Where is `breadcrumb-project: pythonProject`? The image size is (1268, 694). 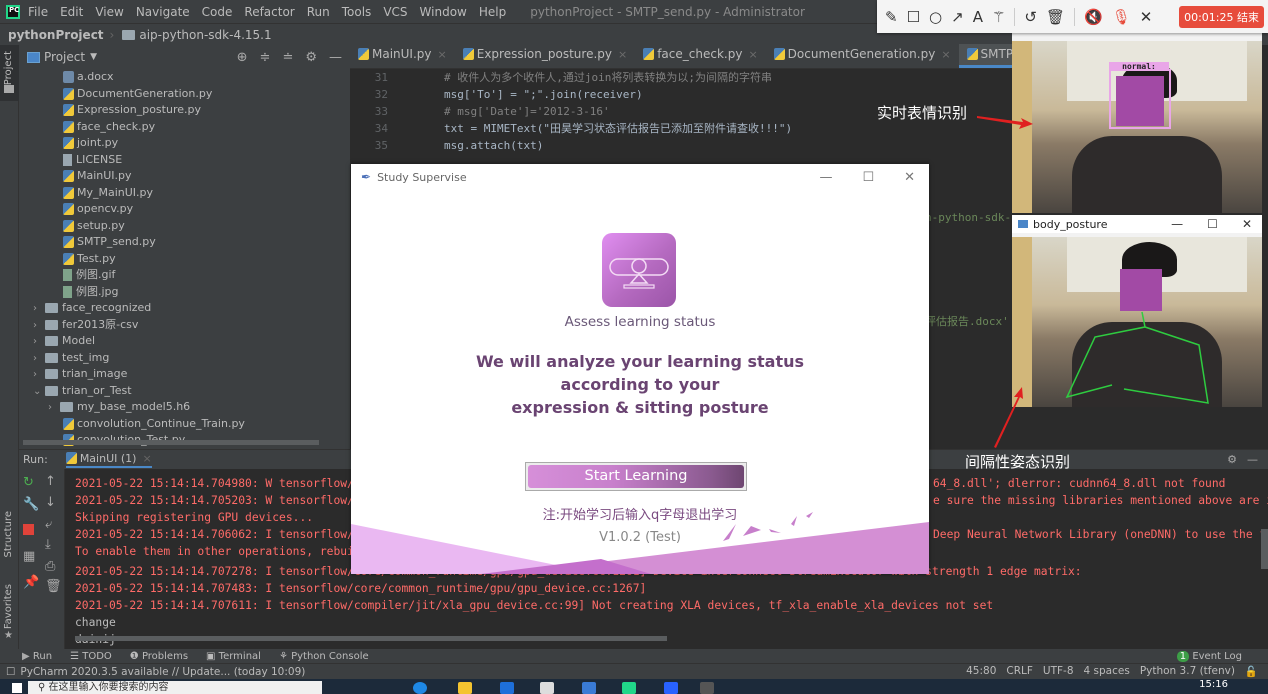
breadcrumb-project: pythonProject is located at coordinates (56, 35).